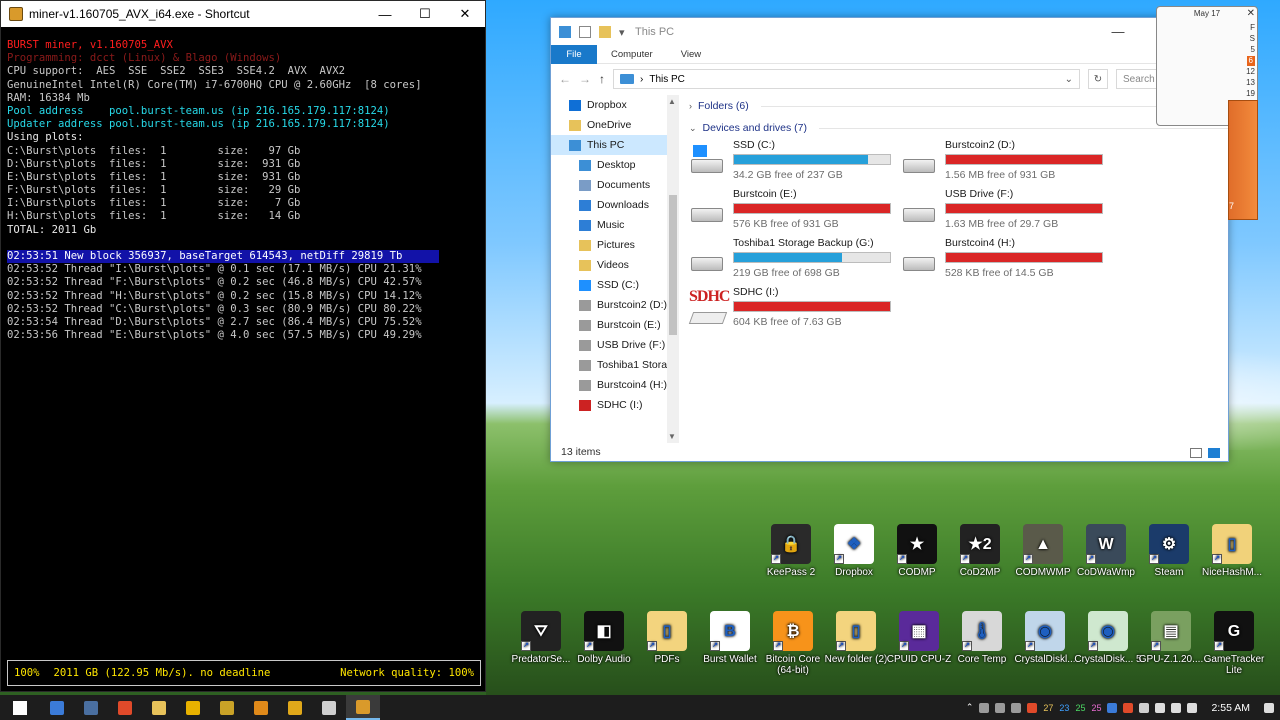 This screenshot has height=720, width=1280. What do you see at coordinates (1250, 83) in the screenshot?
I see `calendar-day: 13` at bounding box center [1250, 83].